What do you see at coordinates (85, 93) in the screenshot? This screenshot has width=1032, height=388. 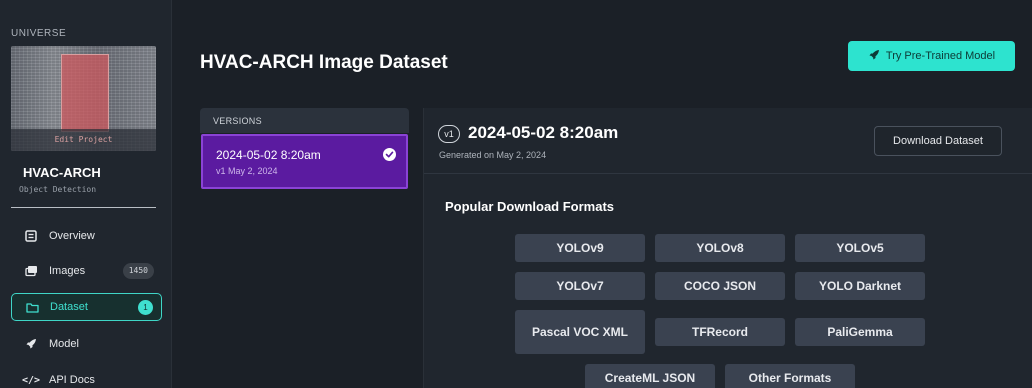 I see `thumbnail-annotation-box` at bounding box center [85, 93].